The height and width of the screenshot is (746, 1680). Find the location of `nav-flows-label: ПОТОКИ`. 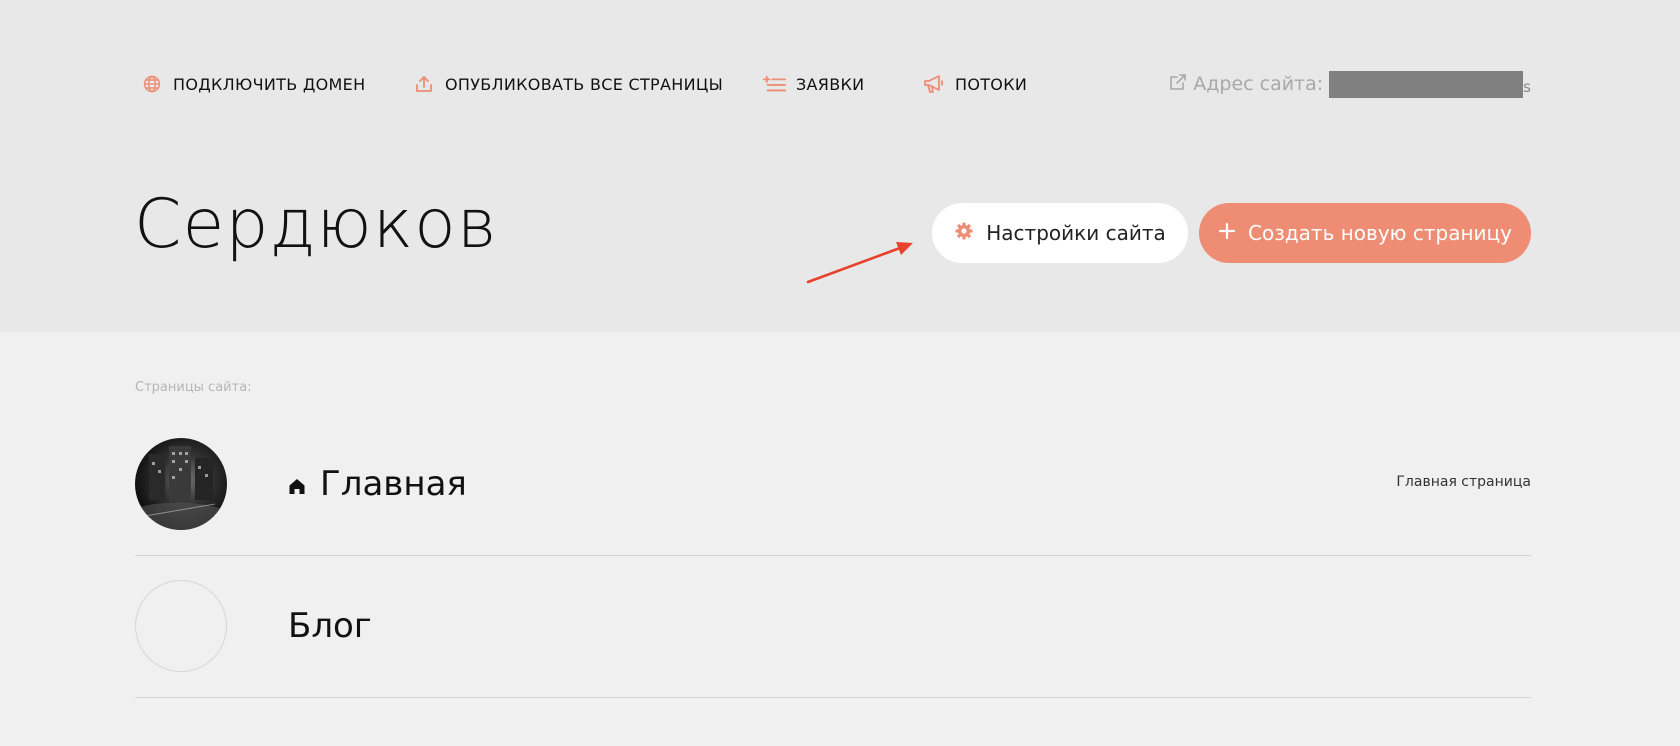

nav-flows-label: ПОТОКИ is located at coordinates (991, 84).